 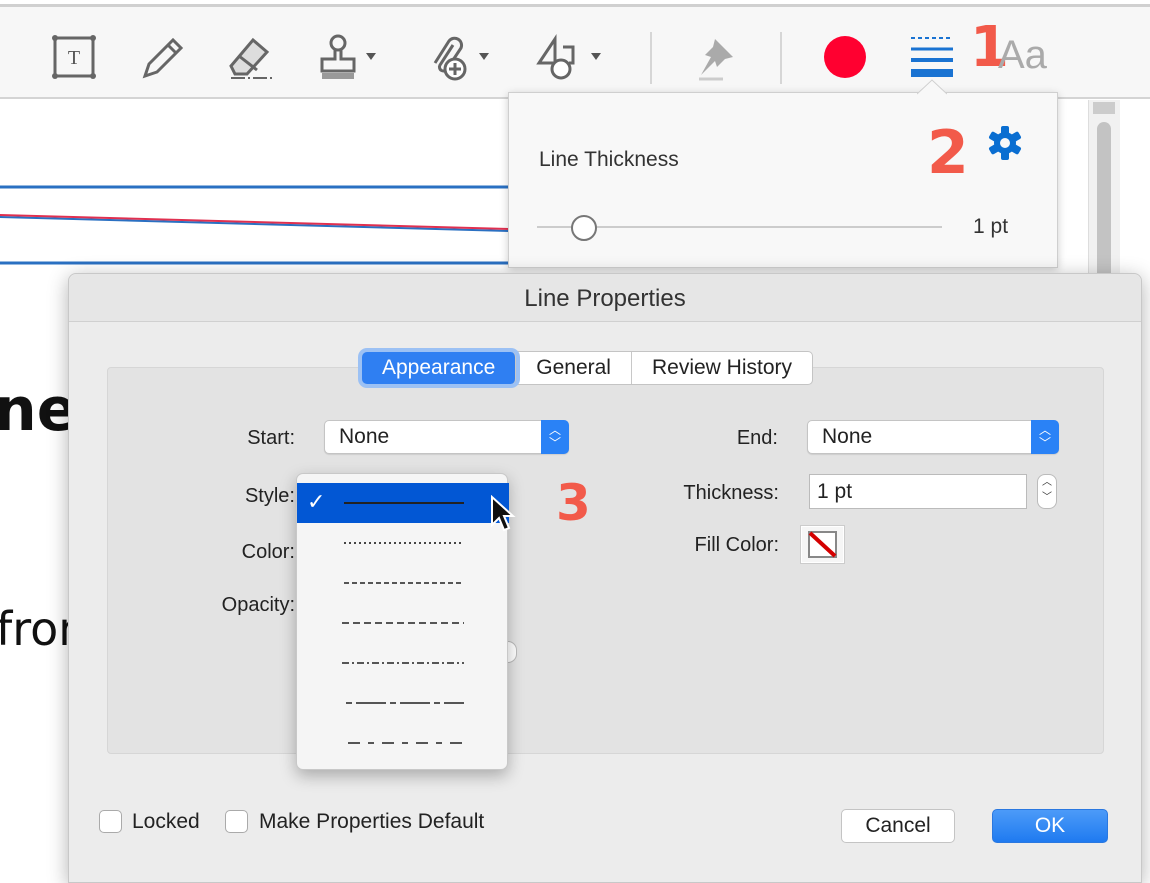 What do you see at coordinates (372, 821) in the screenshot?
I see `make-default-label: Make Properties Default` at bounding box center [372, 821].